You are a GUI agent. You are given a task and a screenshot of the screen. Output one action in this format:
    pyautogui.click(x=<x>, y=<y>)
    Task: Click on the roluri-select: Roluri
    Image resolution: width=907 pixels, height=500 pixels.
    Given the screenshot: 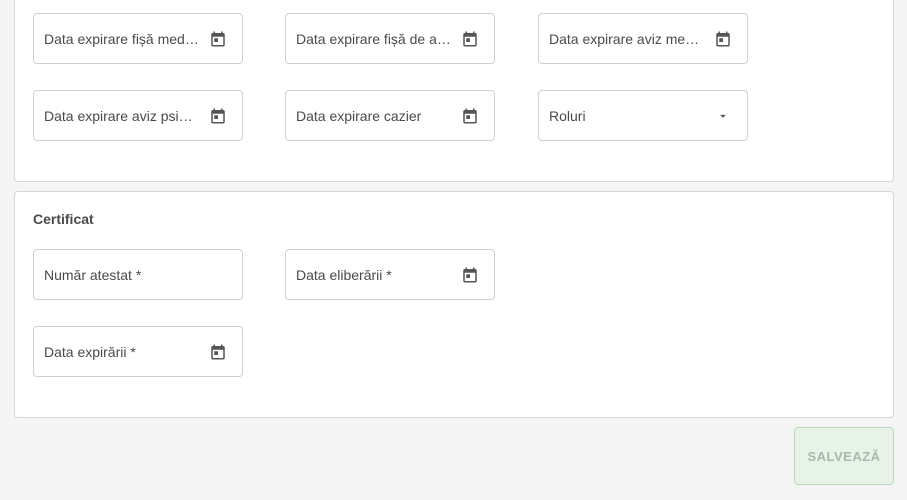 What is the action you would take?
    pyautogui.click(x=643, y=115)
    